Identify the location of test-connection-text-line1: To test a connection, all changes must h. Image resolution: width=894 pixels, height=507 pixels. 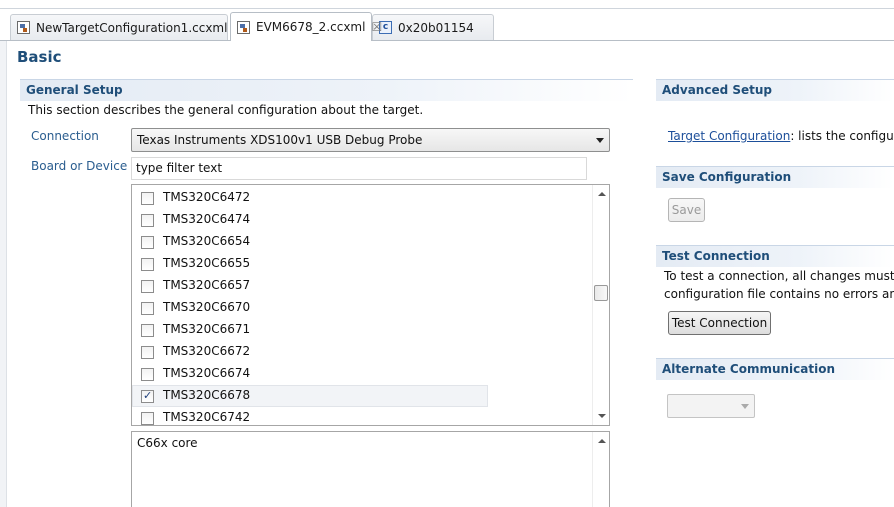
(779, 276).